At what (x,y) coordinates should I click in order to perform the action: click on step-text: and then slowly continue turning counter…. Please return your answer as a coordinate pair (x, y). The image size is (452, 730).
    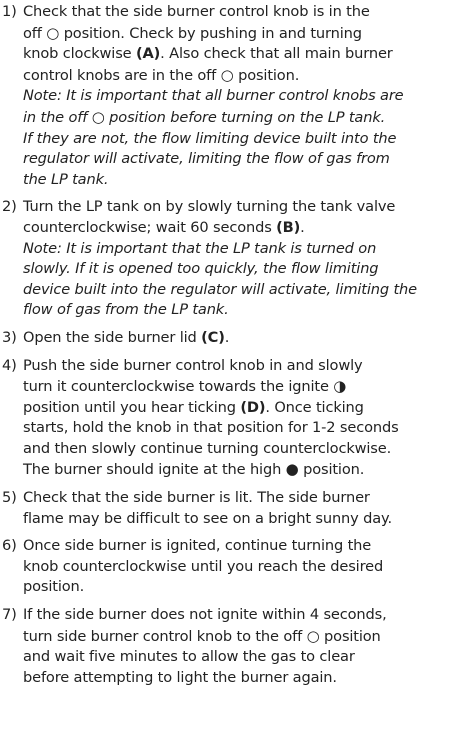
    Looking at the image, I should click on (207, 448).